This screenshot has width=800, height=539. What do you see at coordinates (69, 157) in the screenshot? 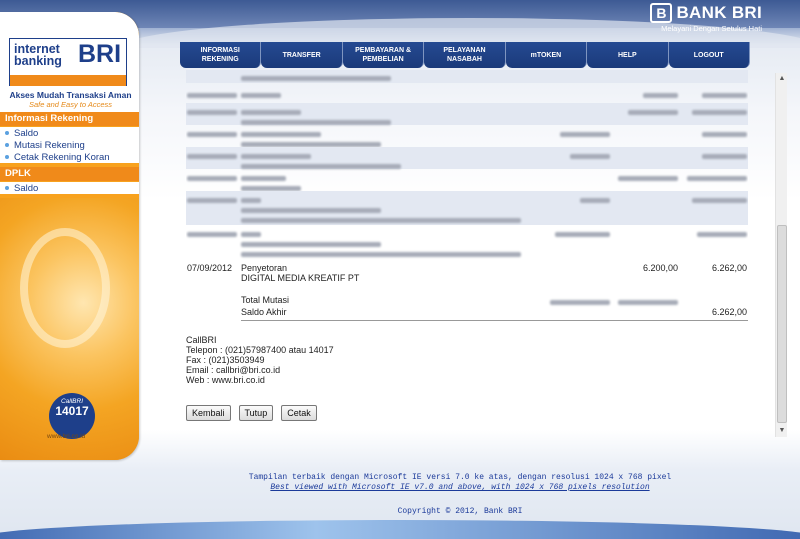
I see `menu-item-cetak-rekening-koran: Cetak Rekening Koran` at bounding box center [69, 157].